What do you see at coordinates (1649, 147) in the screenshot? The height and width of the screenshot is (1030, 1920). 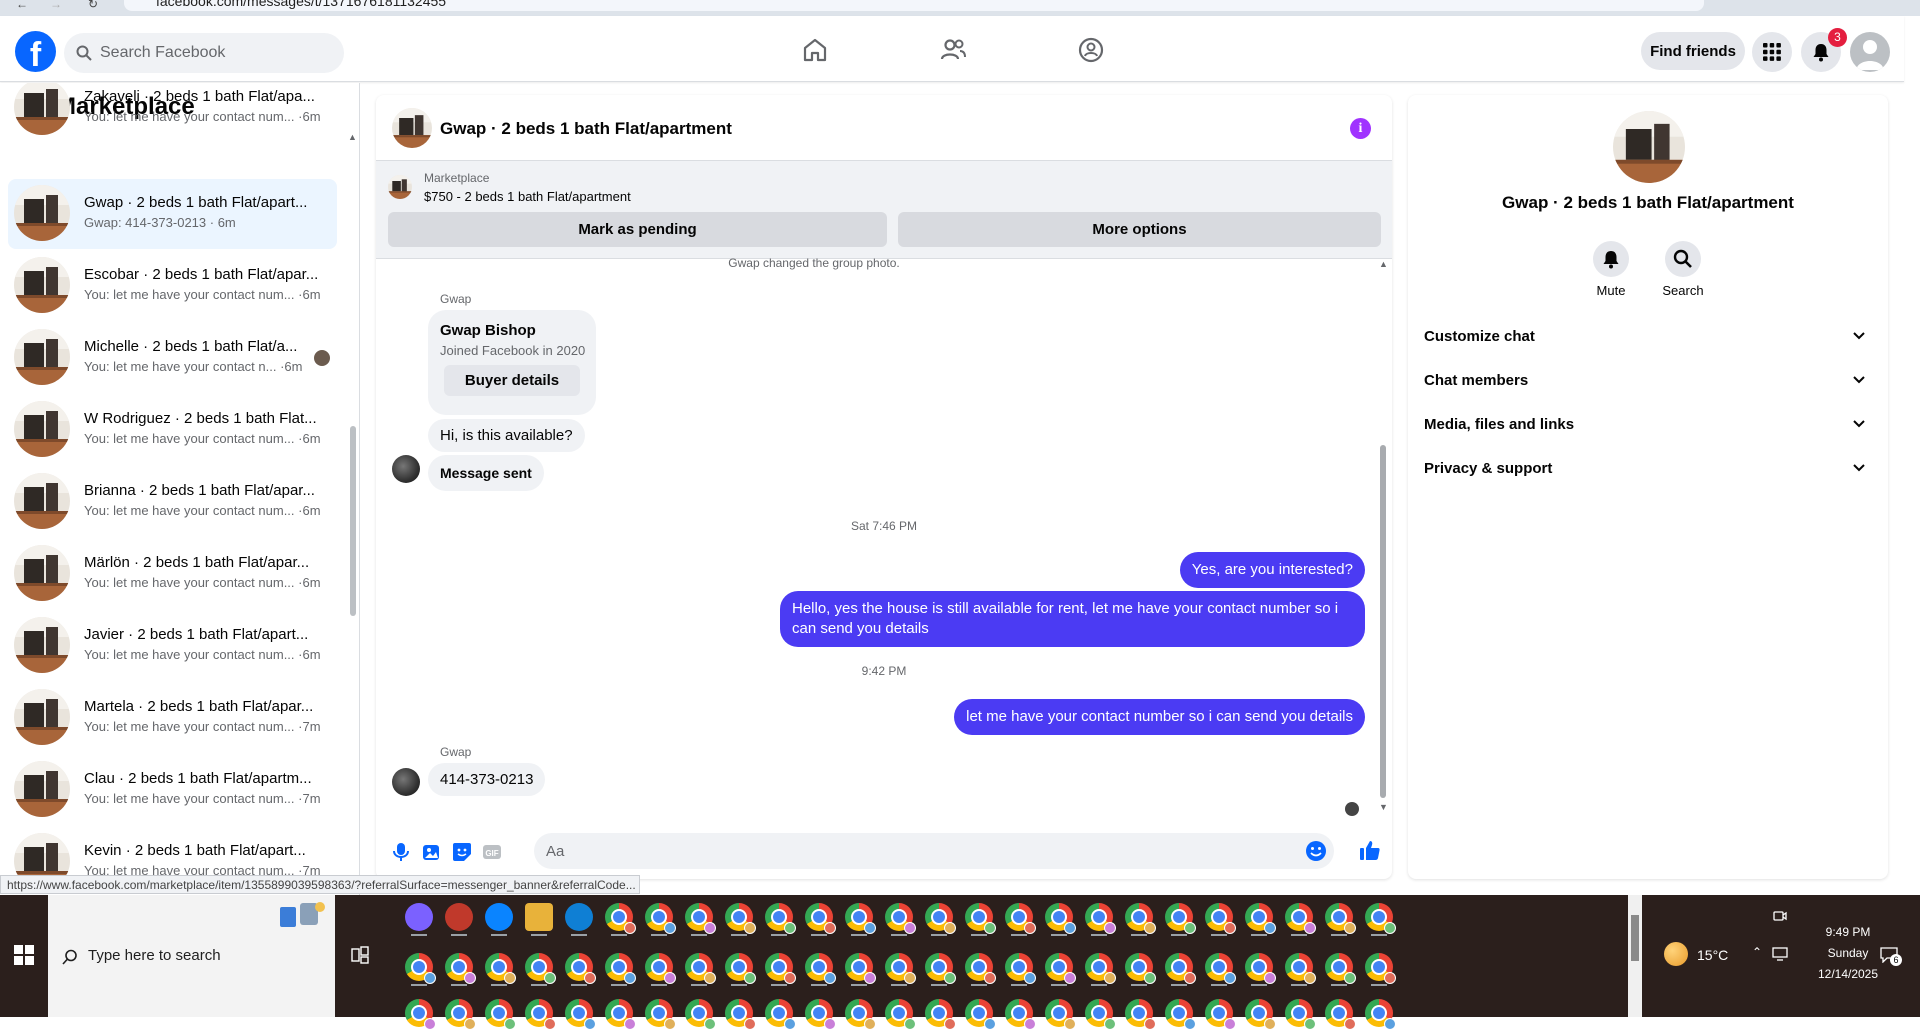 I see `chat-avatar` at bounding box center [1649, 147].